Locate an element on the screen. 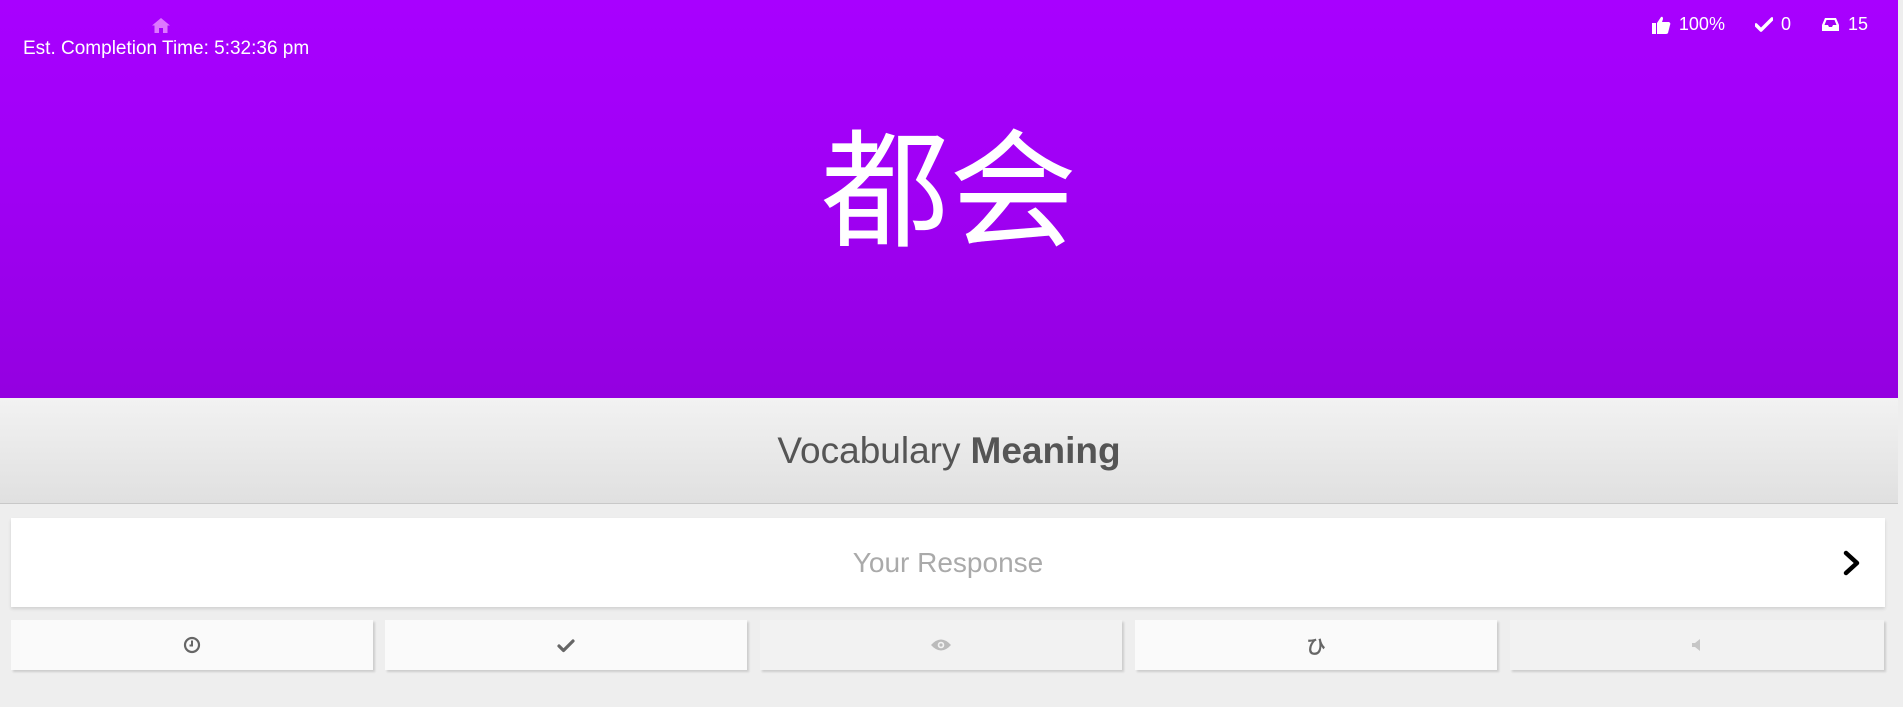  remaining-stat: 15 is located at coordinates (1844, 24).